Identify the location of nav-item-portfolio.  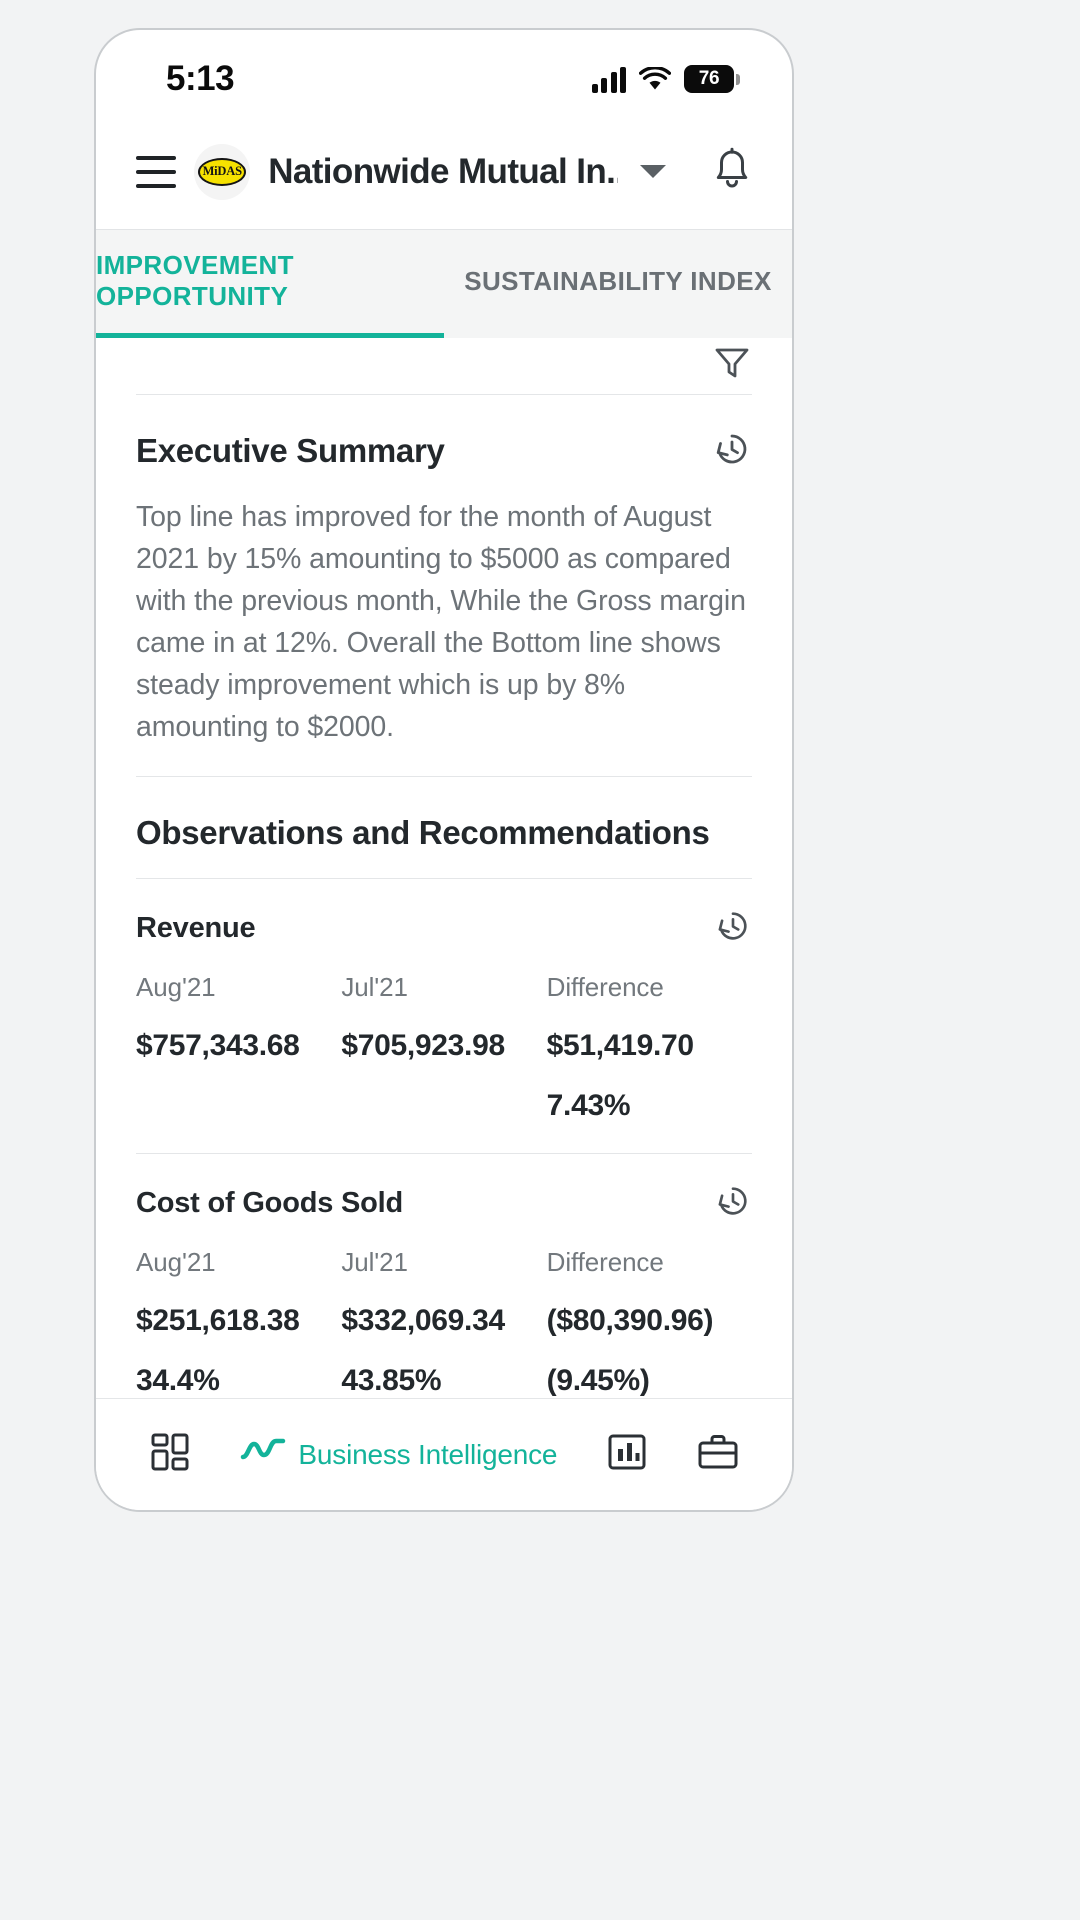
(718, 1454).